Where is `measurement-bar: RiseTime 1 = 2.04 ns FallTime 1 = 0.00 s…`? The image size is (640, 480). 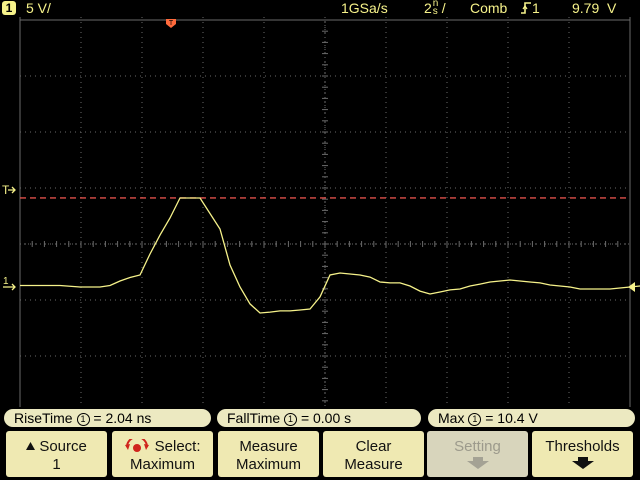
measurement-bar: RiseTime 1 = 2.04 ns FallTime 1 = 0.00 s… is located at coordinates (320, 417).